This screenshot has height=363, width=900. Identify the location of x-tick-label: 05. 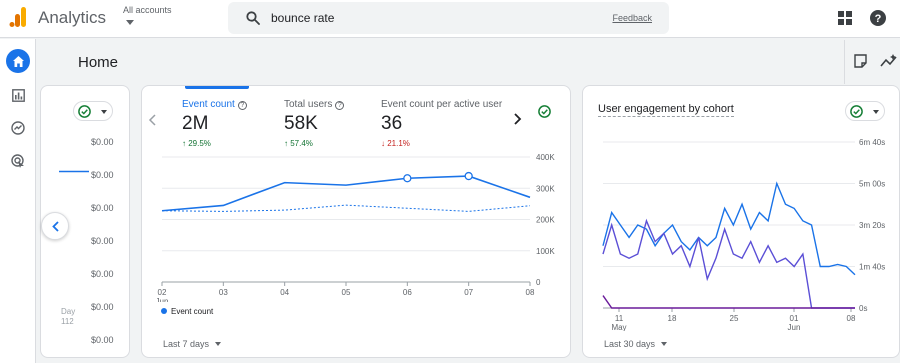
(346, 292).